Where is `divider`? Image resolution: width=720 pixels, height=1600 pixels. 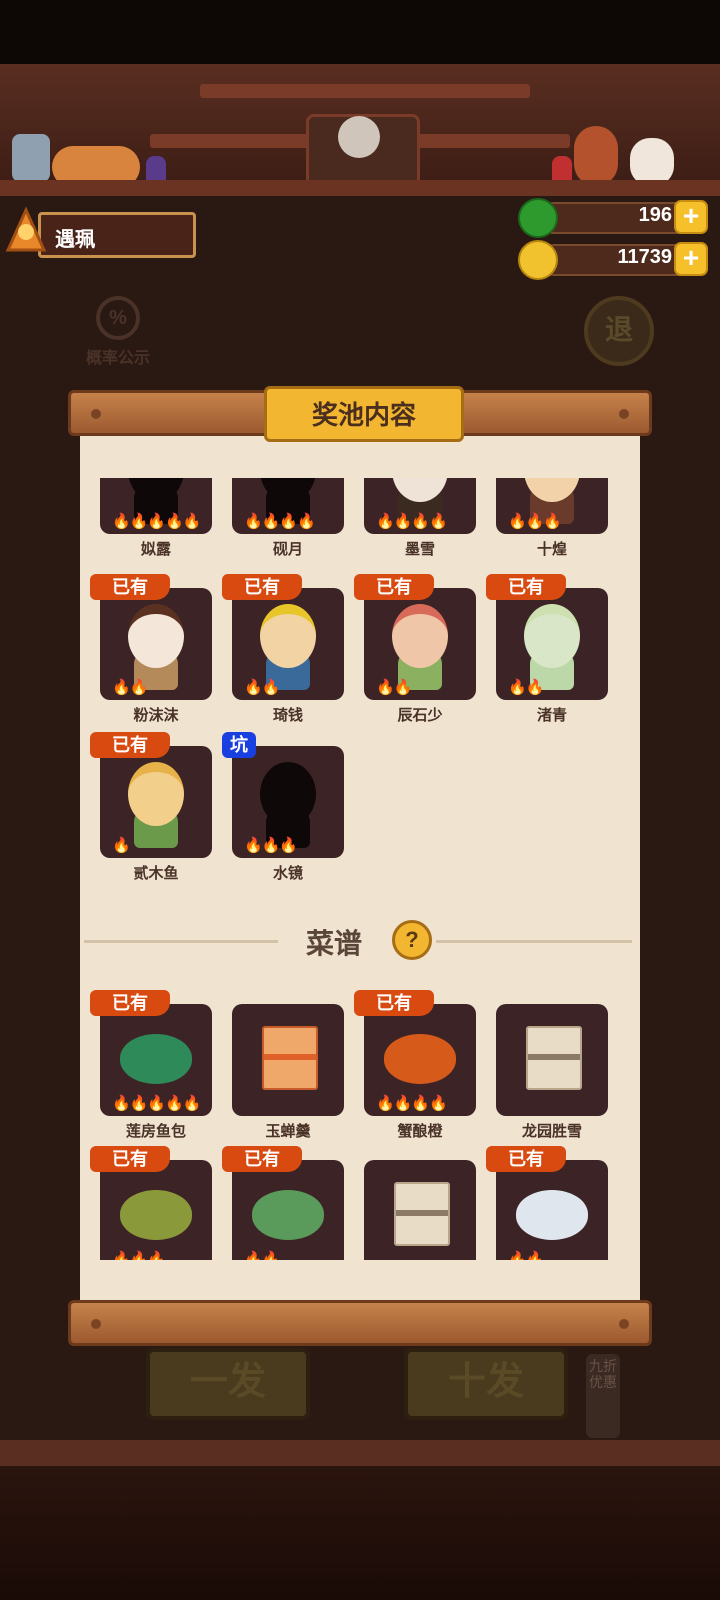
divider is located at coordinates (534, 941).